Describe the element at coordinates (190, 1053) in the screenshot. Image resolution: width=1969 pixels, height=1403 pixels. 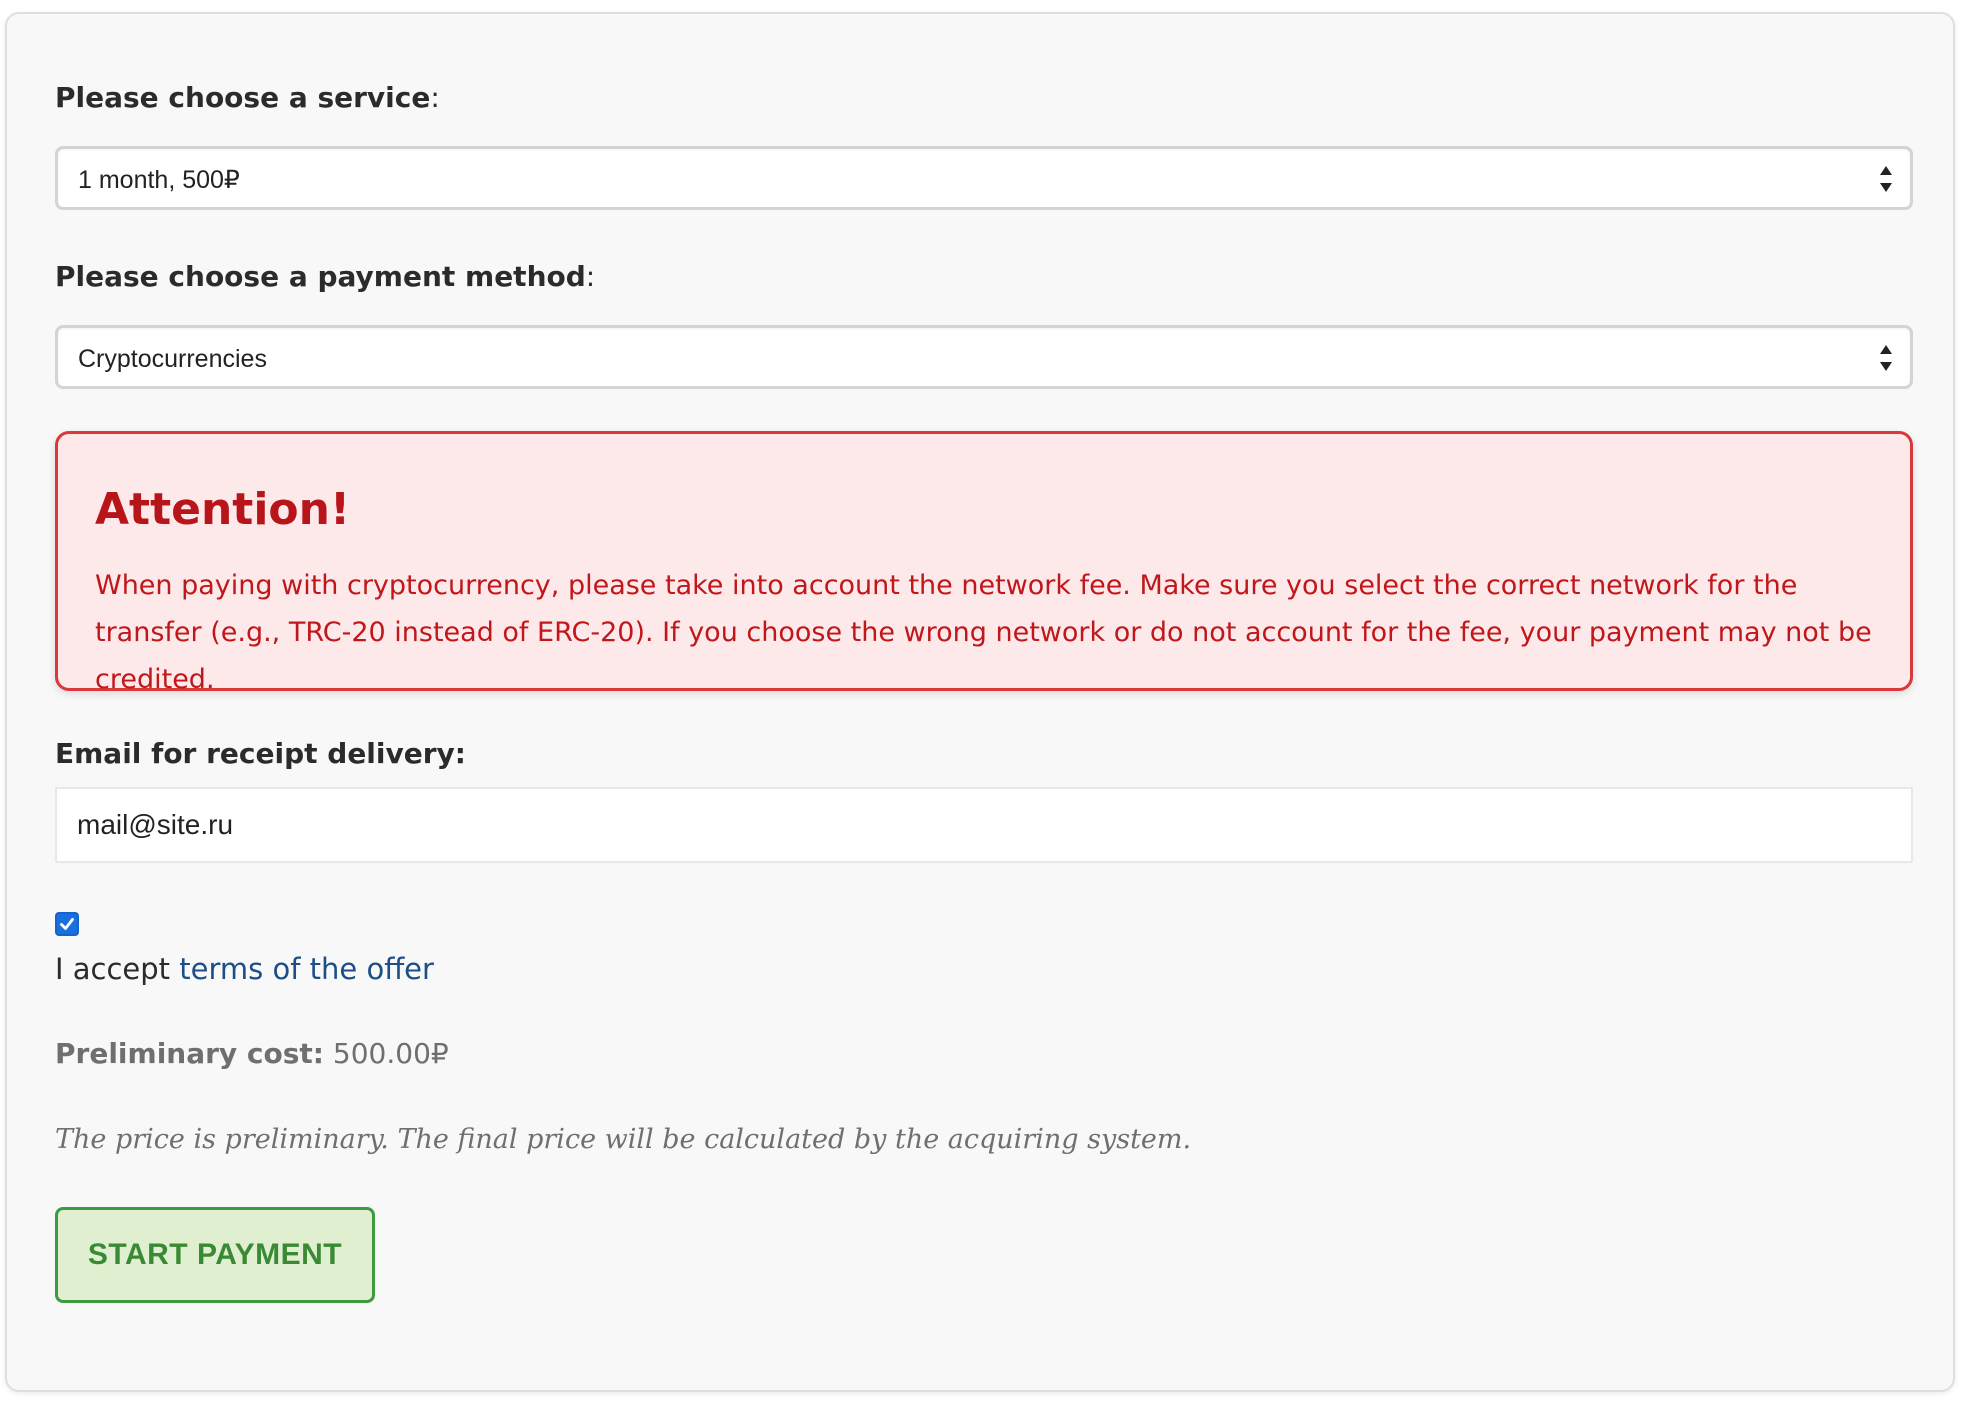
I see `preliminary-cost-label: Preliminary cost:` at that location.